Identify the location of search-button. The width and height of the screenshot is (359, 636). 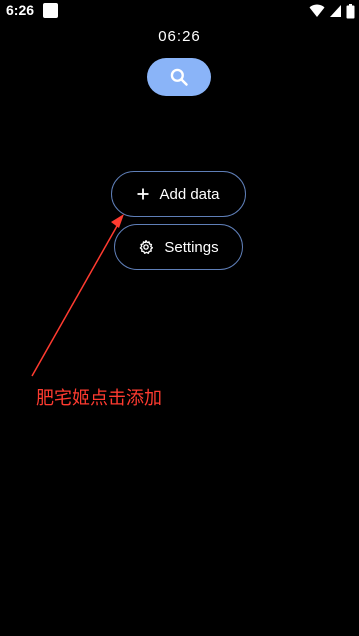
(179, 77).